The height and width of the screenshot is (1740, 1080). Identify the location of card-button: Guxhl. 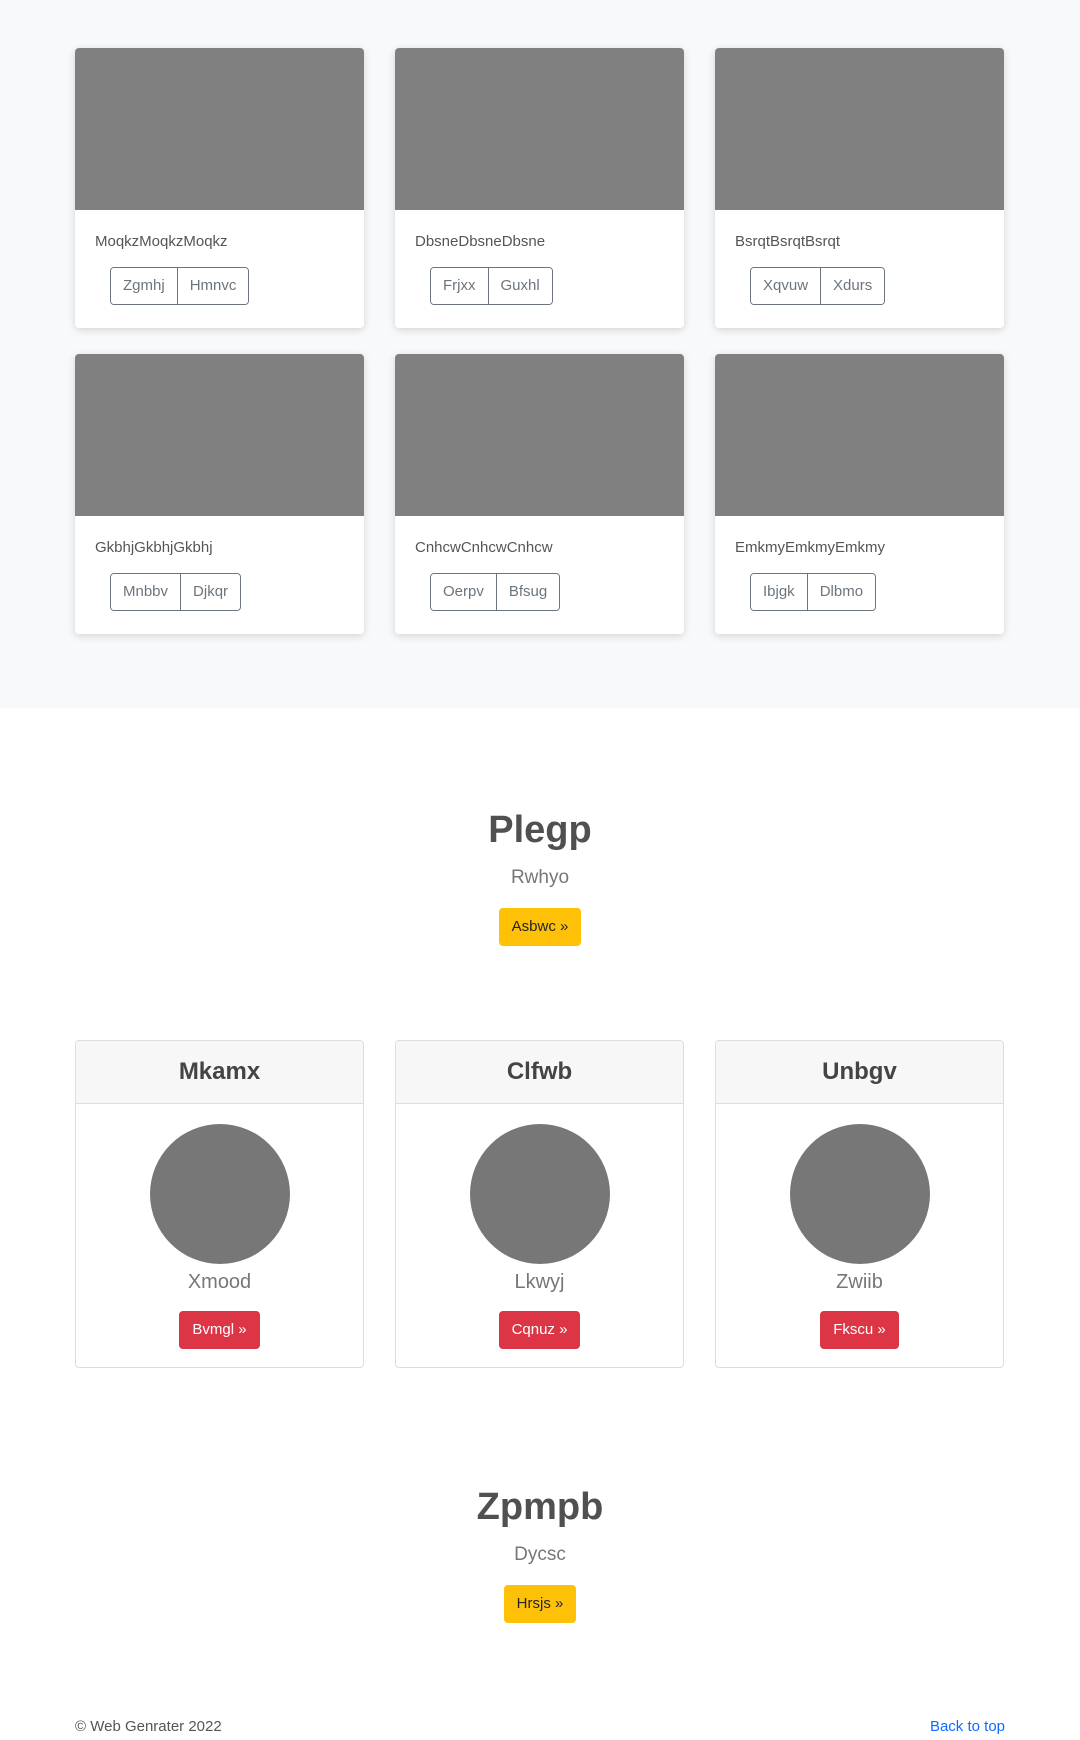
(519, 286).